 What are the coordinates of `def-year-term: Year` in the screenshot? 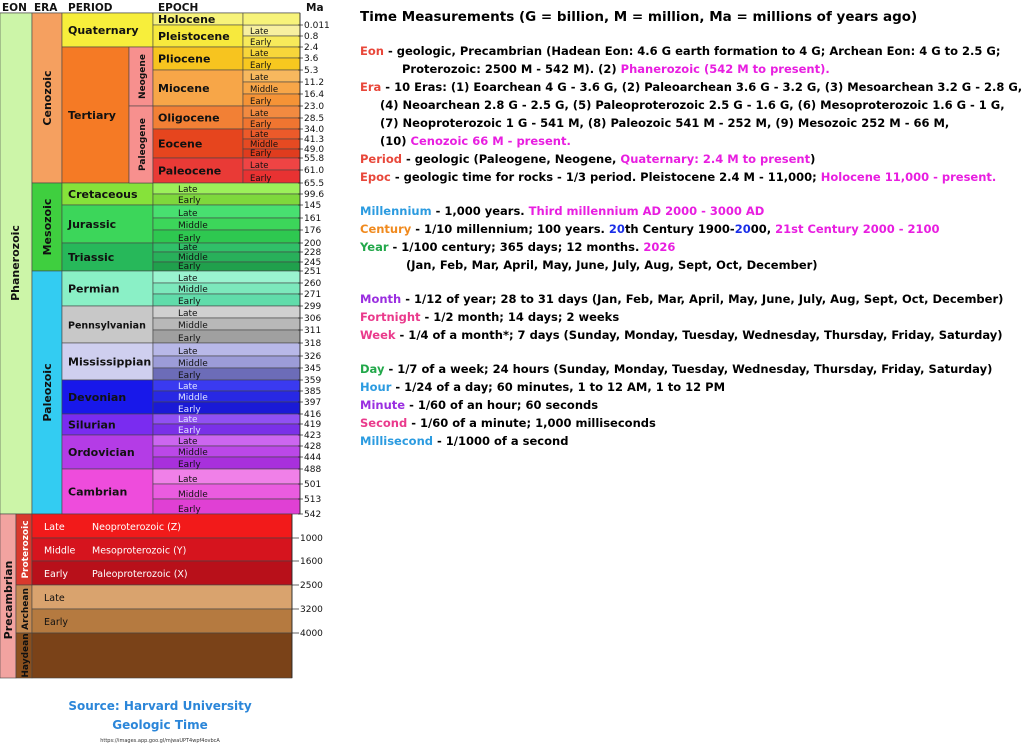 It's located at (374, 247).